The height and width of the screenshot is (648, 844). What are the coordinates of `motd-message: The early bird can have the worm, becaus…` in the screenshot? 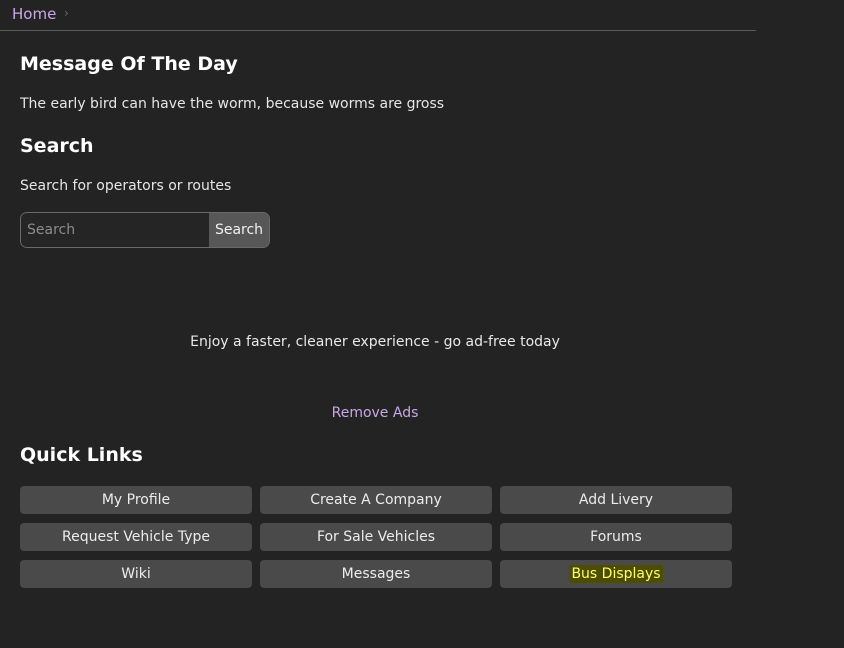 It's located at (232, 104).